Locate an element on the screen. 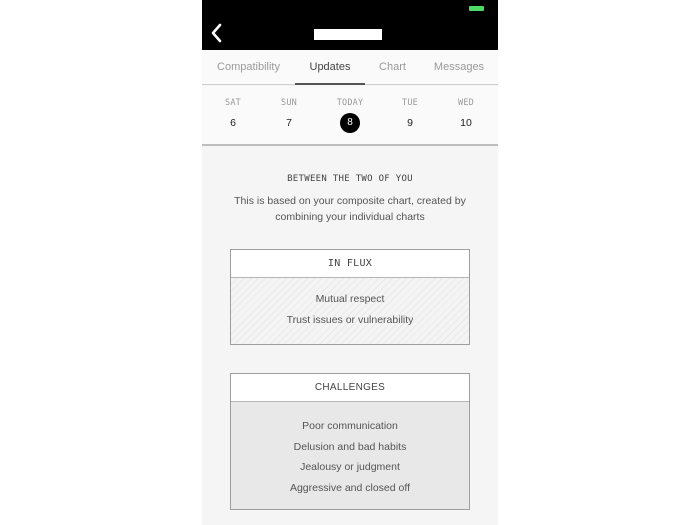 The height and width of the screenshot is (525, 700). tab-compatibility: Compatibility is located at coordinates (248, 67).